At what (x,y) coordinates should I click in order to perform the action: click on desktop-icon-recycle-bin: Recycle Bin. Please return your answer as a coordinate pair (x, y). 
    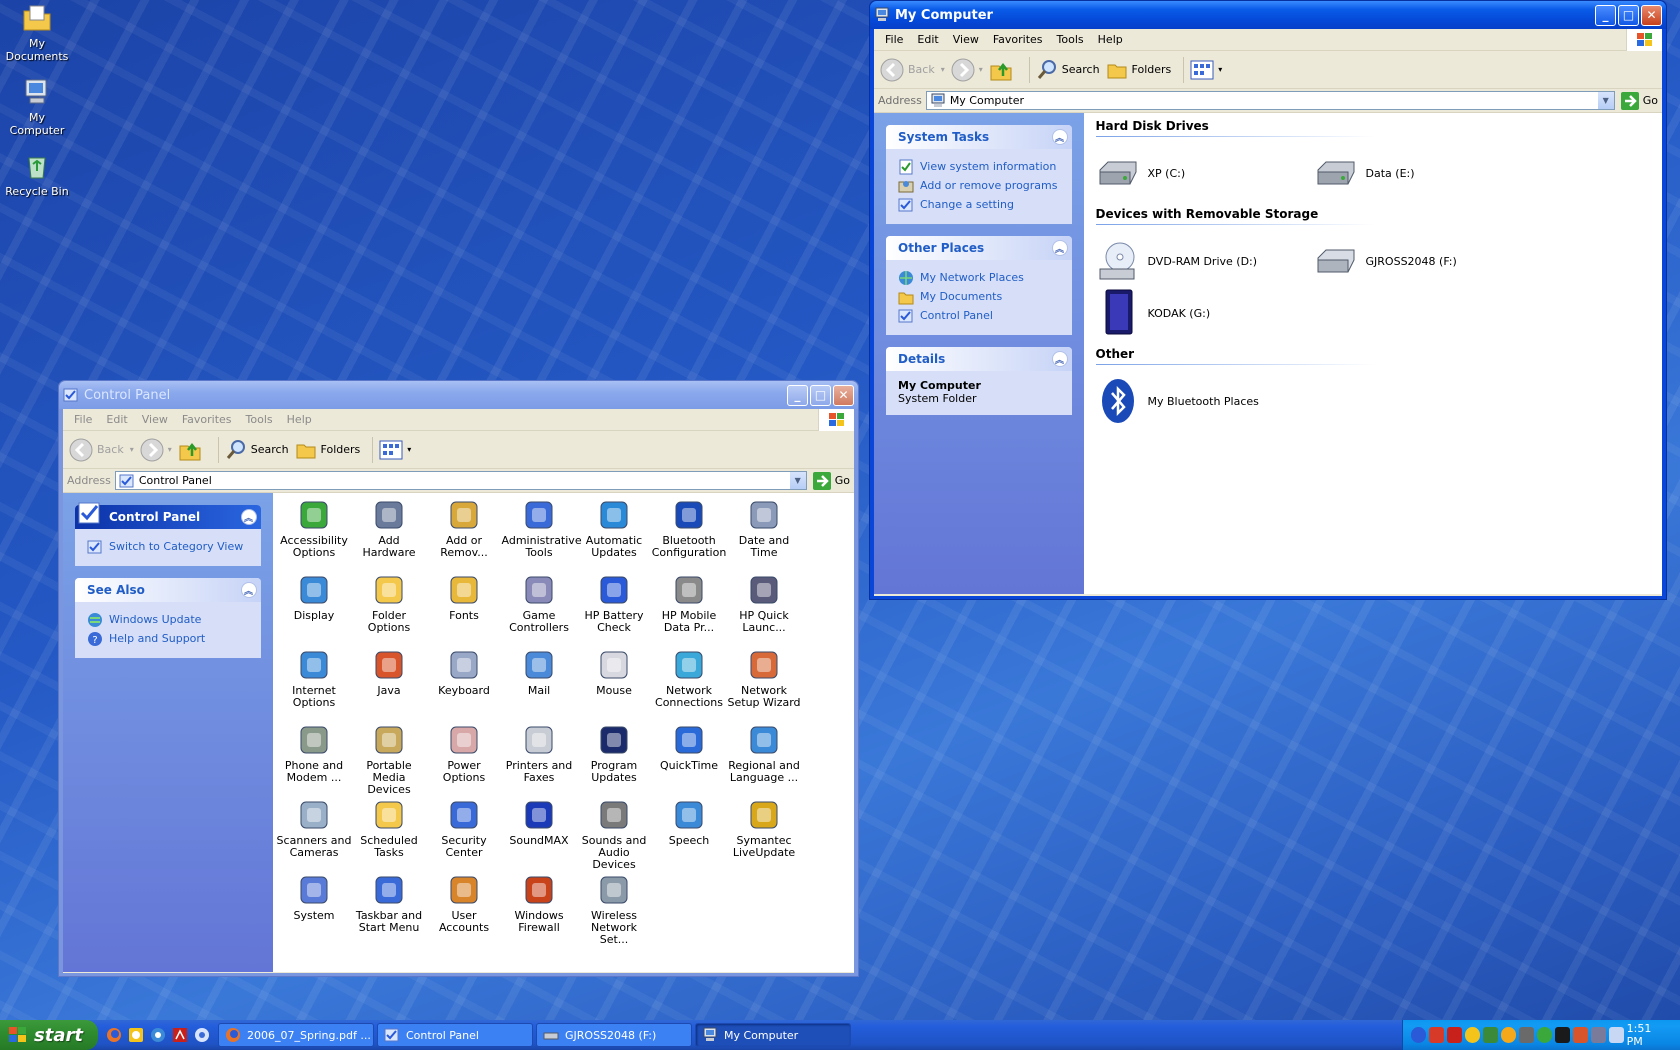
    Looking at the image, I should click on (37, 174).